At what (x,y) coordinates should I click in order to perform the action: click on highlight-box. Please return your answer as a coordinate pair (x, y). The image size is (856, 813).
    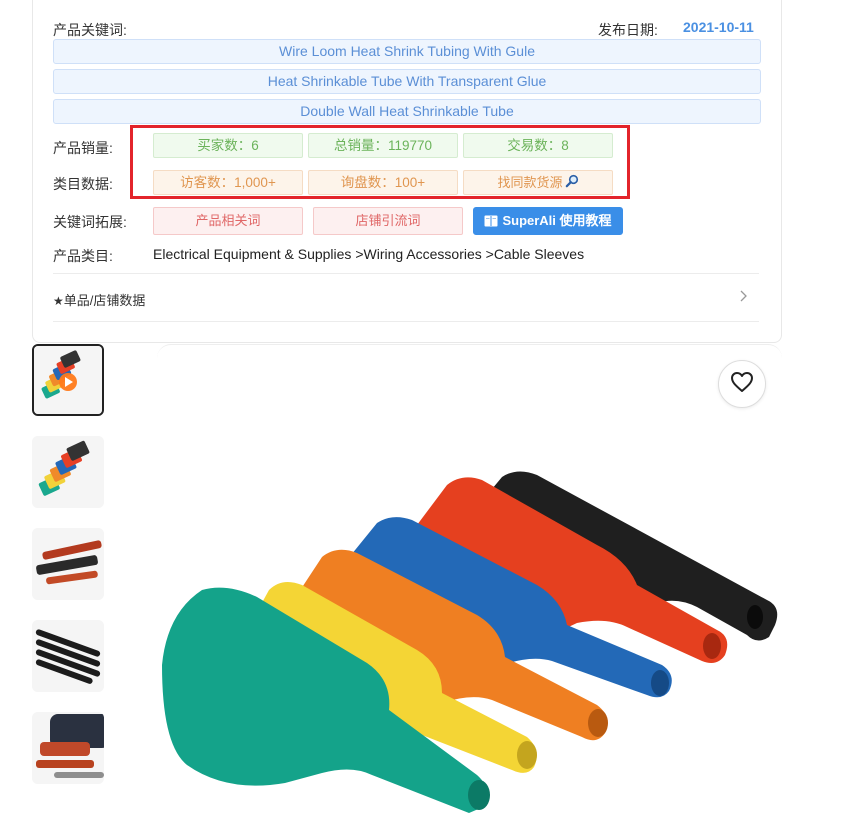
    Looking at the image, I should click on (380, 162).